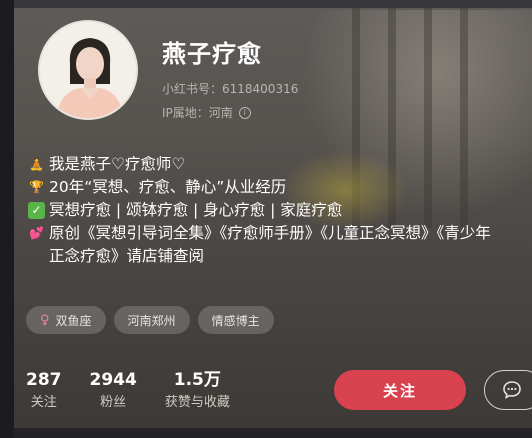 This screenshot has height=438, width=532. I want to click on avatar-photo, so click(88, 70).